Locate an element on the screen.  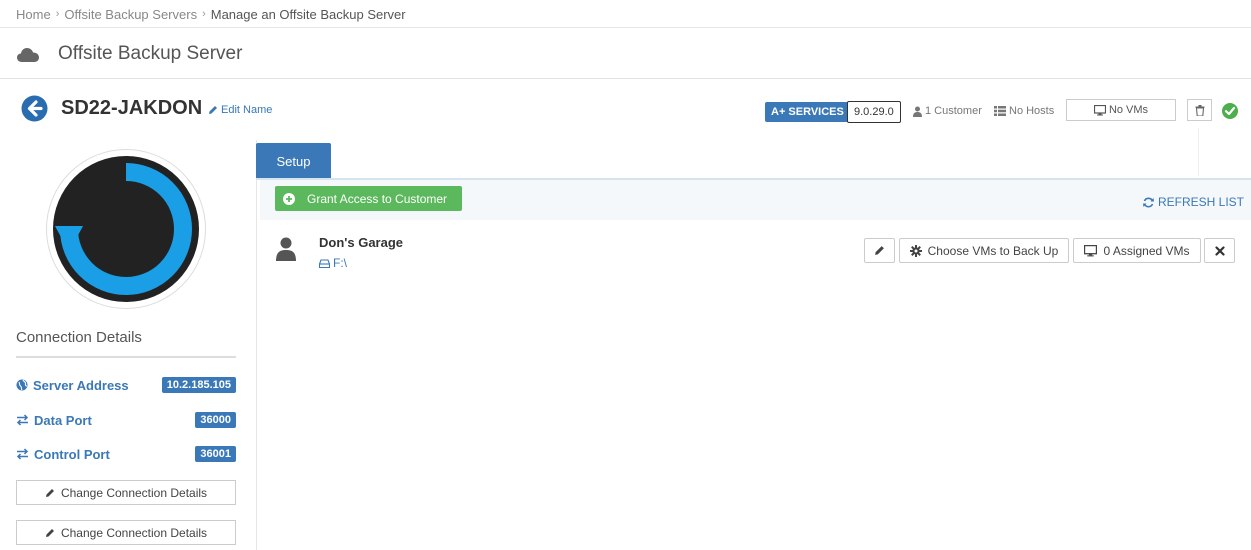
backup-logo-icon is located at coordinates (126, 229).